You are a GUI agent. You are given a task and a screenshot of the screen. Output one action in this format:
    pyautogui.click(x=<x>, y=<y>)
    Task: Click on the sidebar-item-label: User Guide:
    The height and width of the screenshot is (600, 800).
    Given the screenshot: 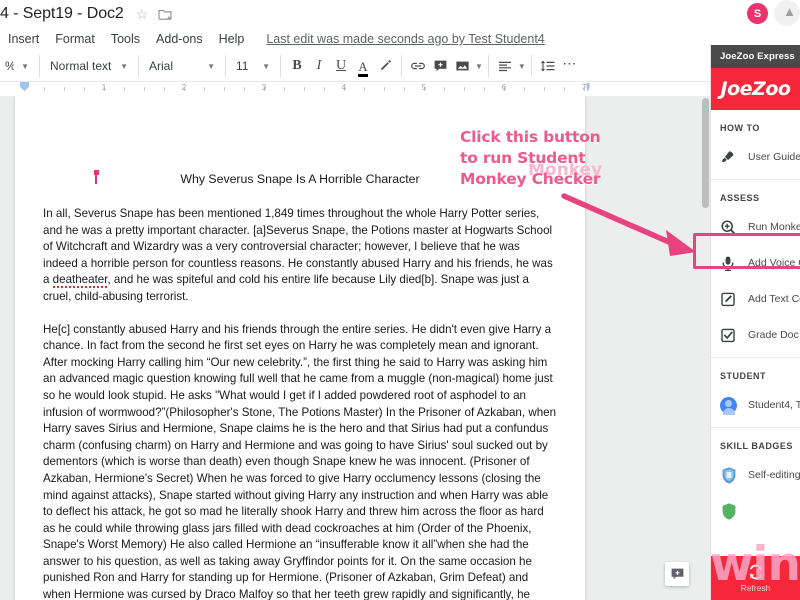 What is the action you would take?
    pyautogui.click(x=774, y=157)
    